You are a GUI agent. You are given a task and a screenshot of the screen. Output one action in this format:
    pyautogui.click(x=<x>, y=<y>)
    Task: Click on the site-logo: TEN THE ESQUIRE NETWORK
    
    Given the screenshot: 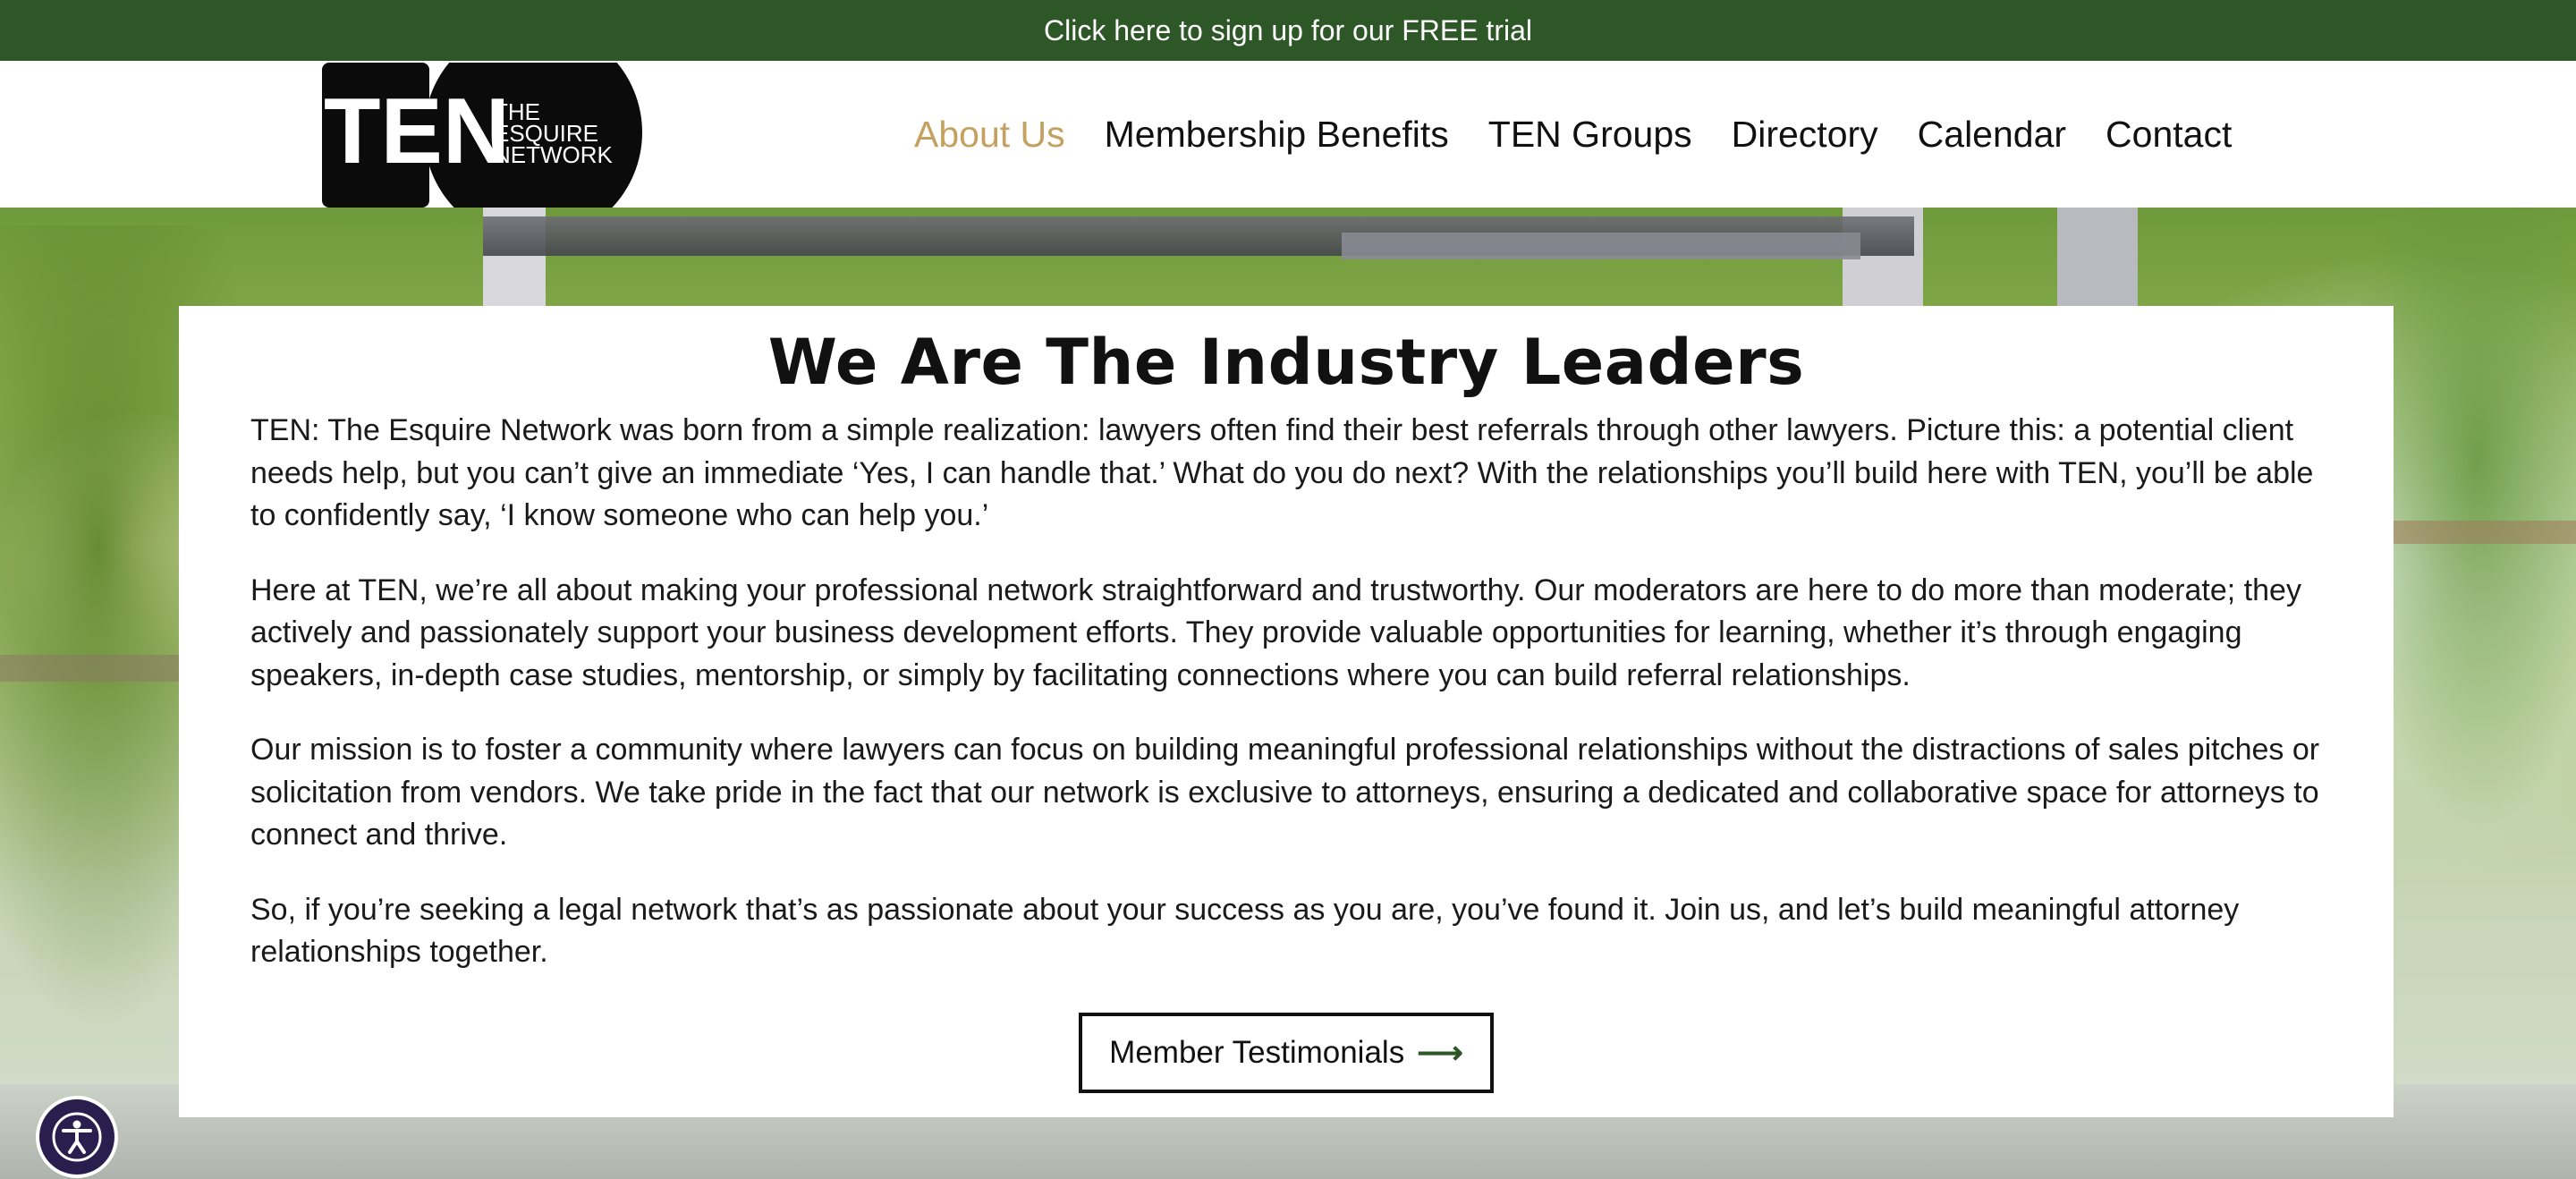 What is the action you would take?
    pyautogui.click(x=482, y=135)
    